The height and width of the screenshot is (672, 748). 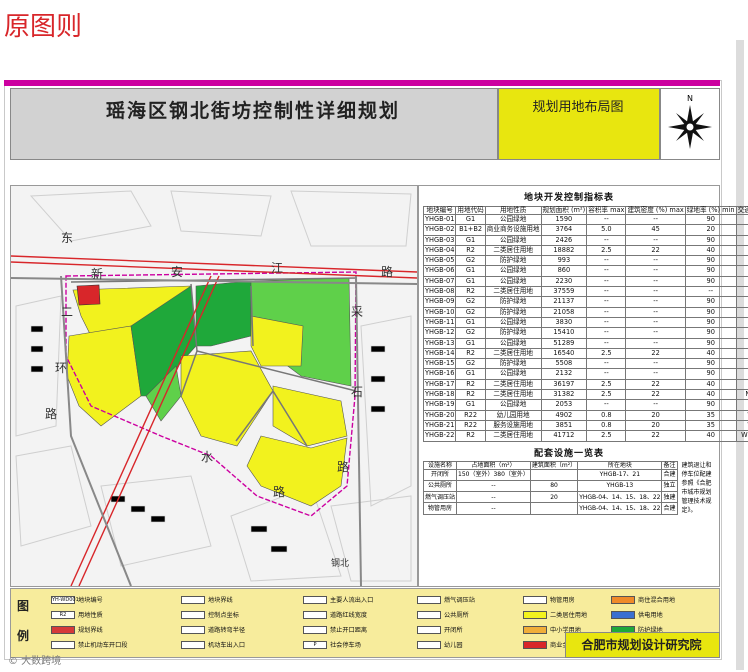 I want to click on legend-label-2: 例, so click(x=23, y=636).